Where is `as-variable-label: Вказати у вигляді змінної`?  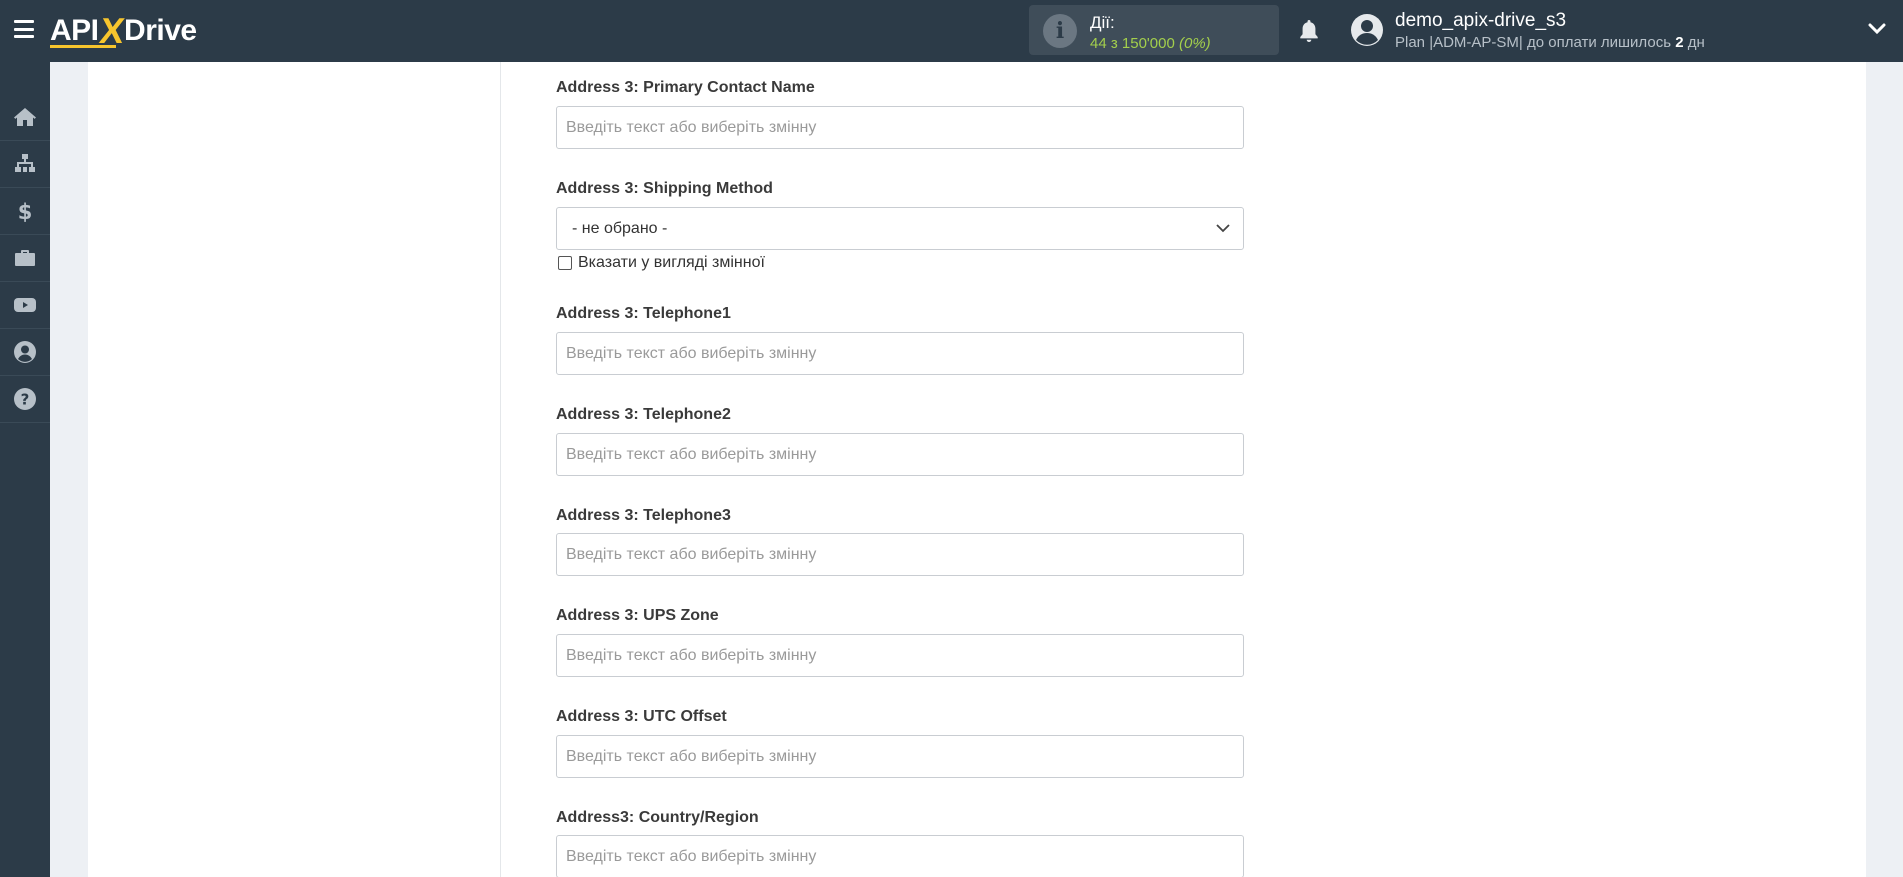 as-variable-label: Вказати у вигляді змінної is located at coordinates (671, 262).